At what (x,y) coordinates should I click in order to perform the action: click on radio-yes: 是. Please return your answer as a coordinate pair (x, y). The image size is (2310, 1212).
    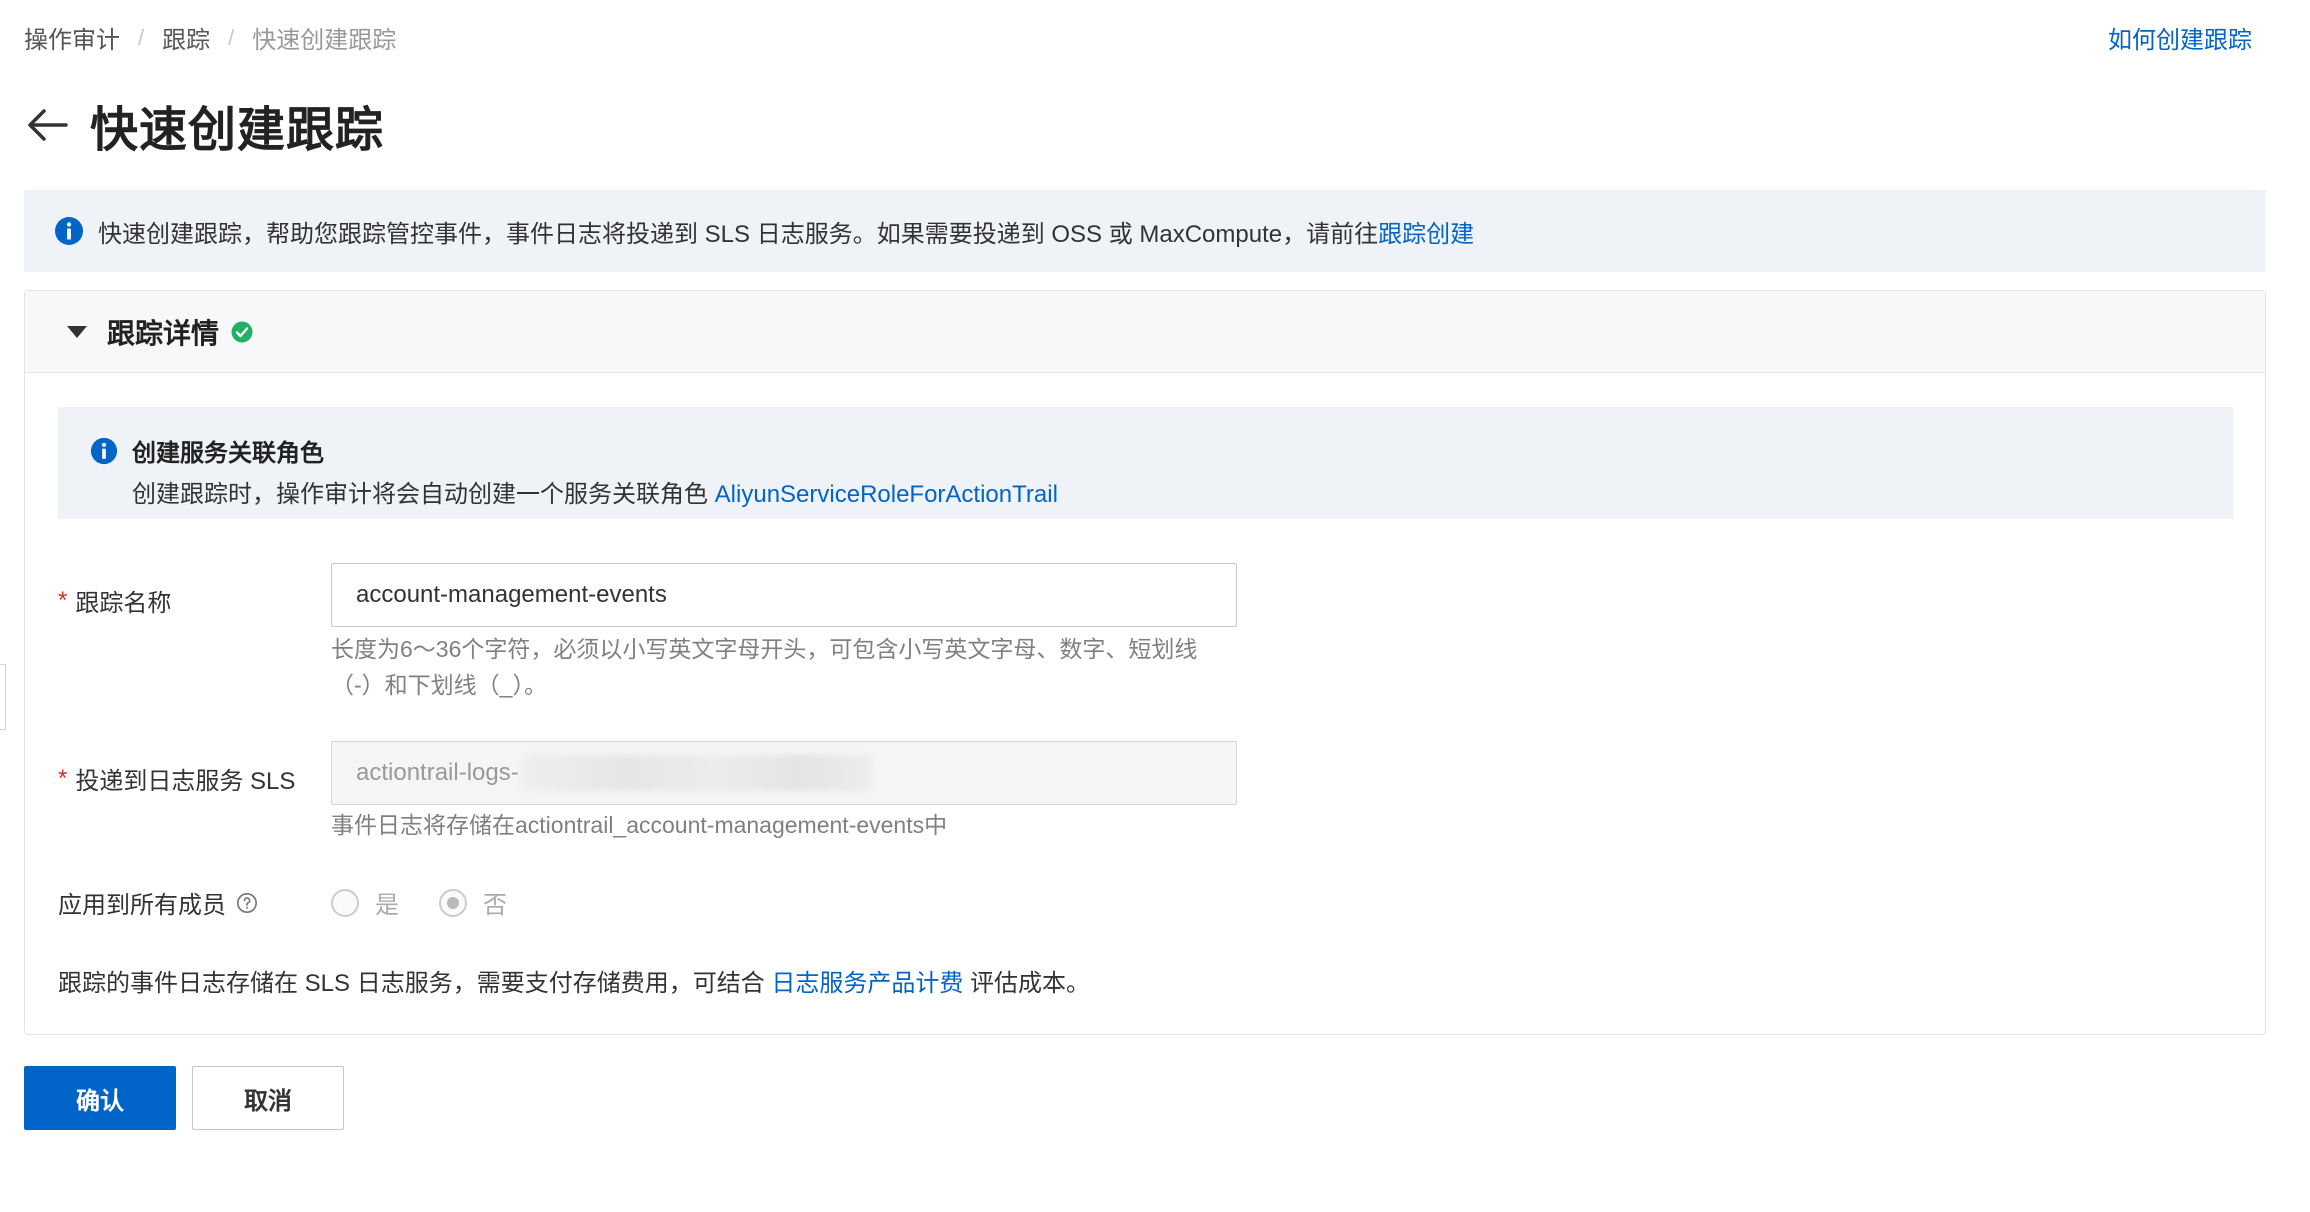
    Looking at the image, I should click on (365, 902).